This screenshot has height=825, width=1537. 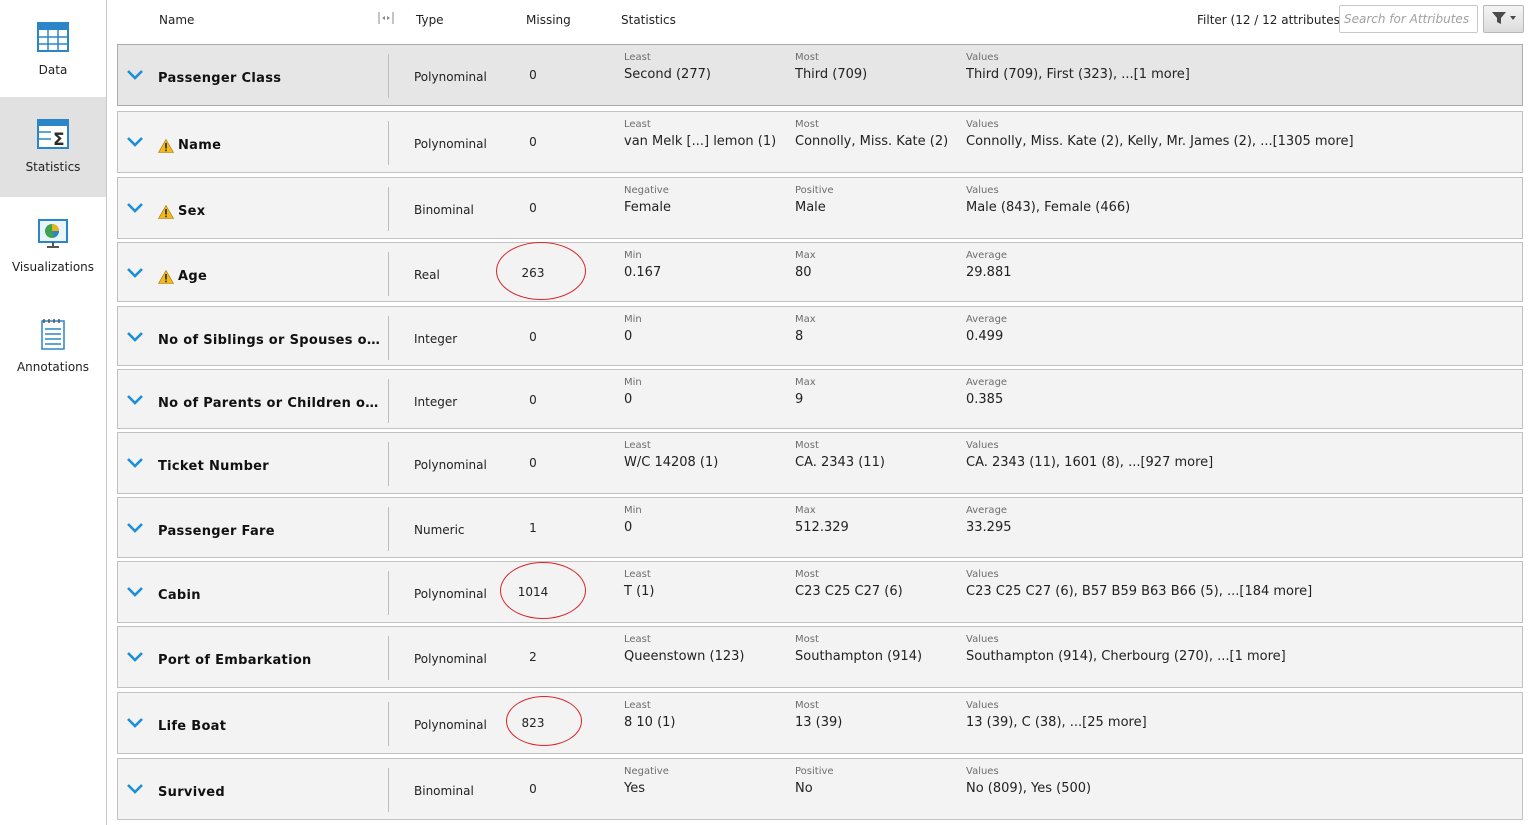 I want to click on funnel-icon, so click(x=1504, y=19).